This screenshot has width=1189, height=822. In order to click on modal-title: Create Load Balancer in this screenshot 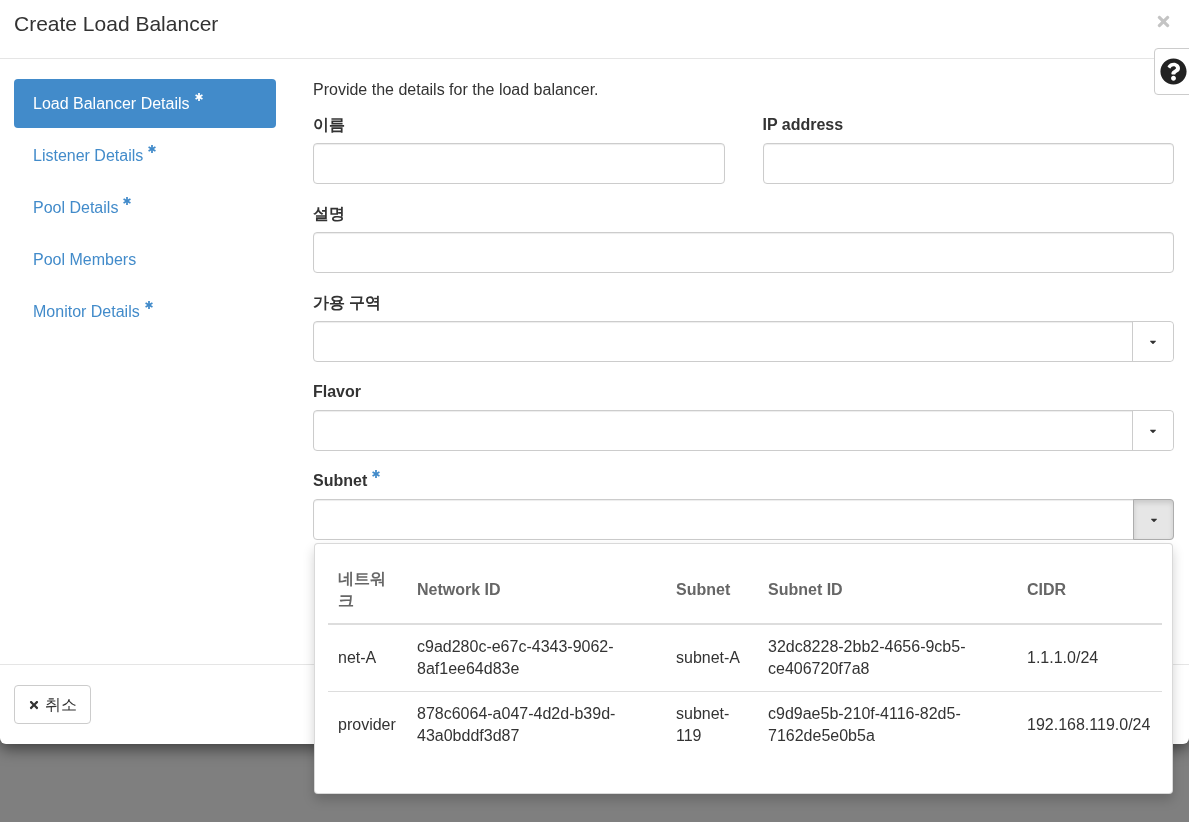, I will do `click(116, 24)`.